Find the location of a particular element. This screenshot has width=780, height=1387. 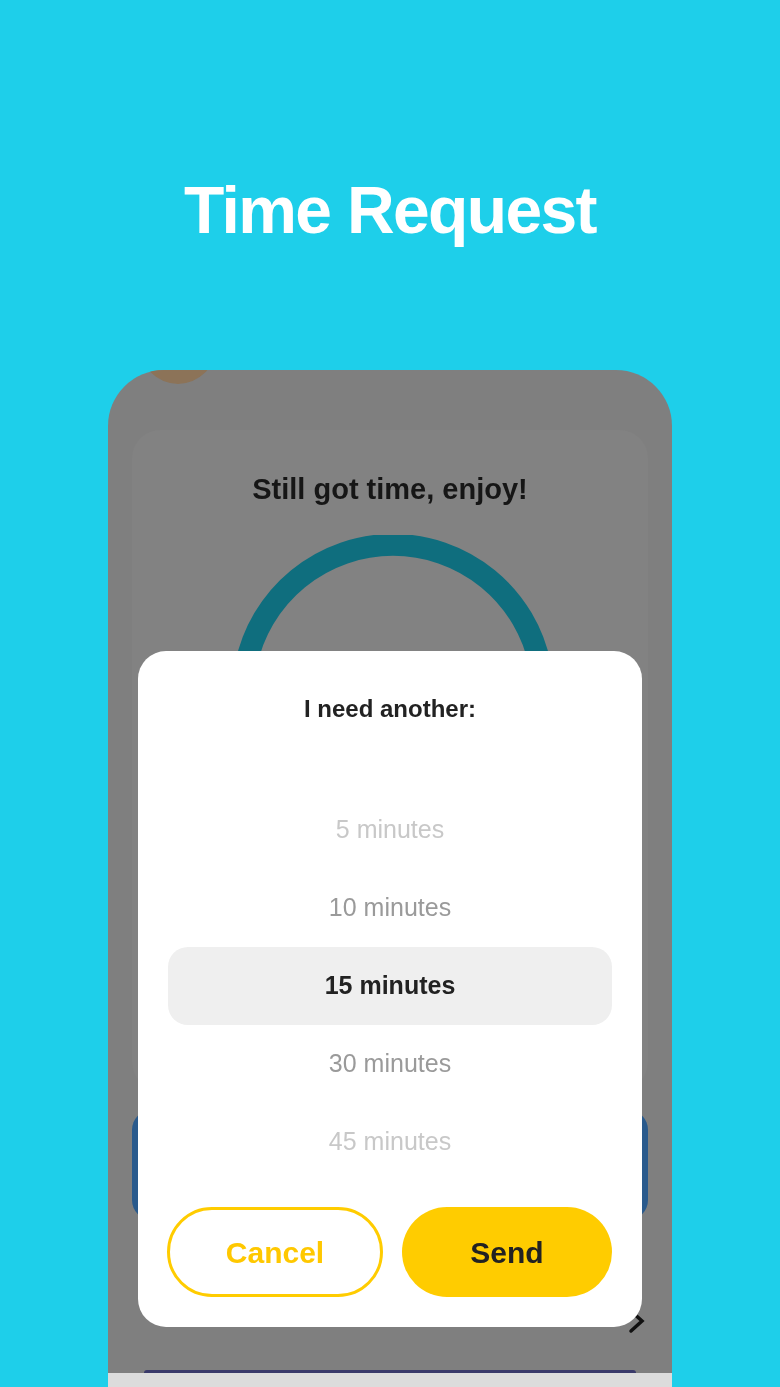

status-message: Still got time, enjoy! is located at coordinates (390, 489).